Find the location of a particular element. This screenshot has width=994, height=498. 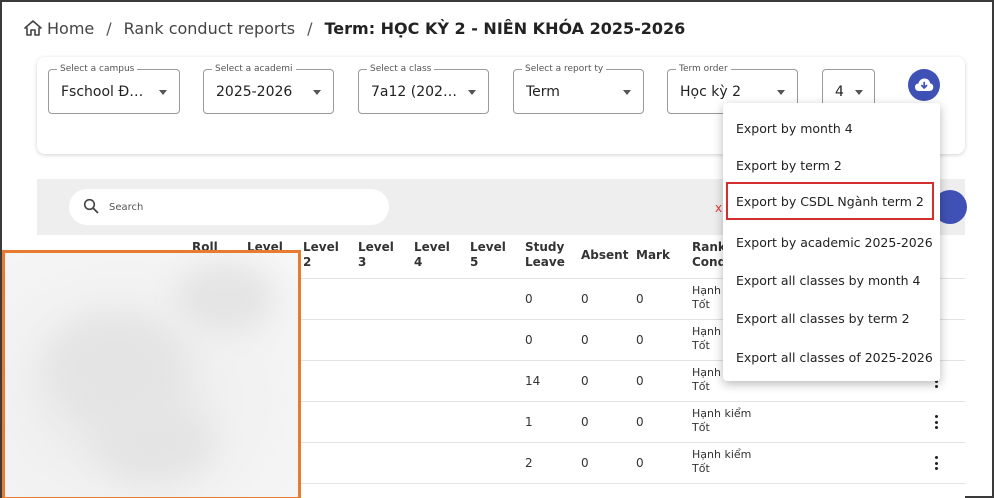

menu-item-export-by-term: Export by term 2 is located at coordinates (831, 165).